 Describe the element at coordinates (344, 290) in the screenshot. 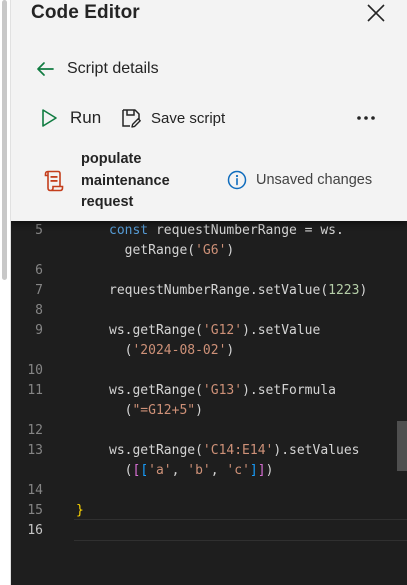

I see `code-token: 1223` at that location.